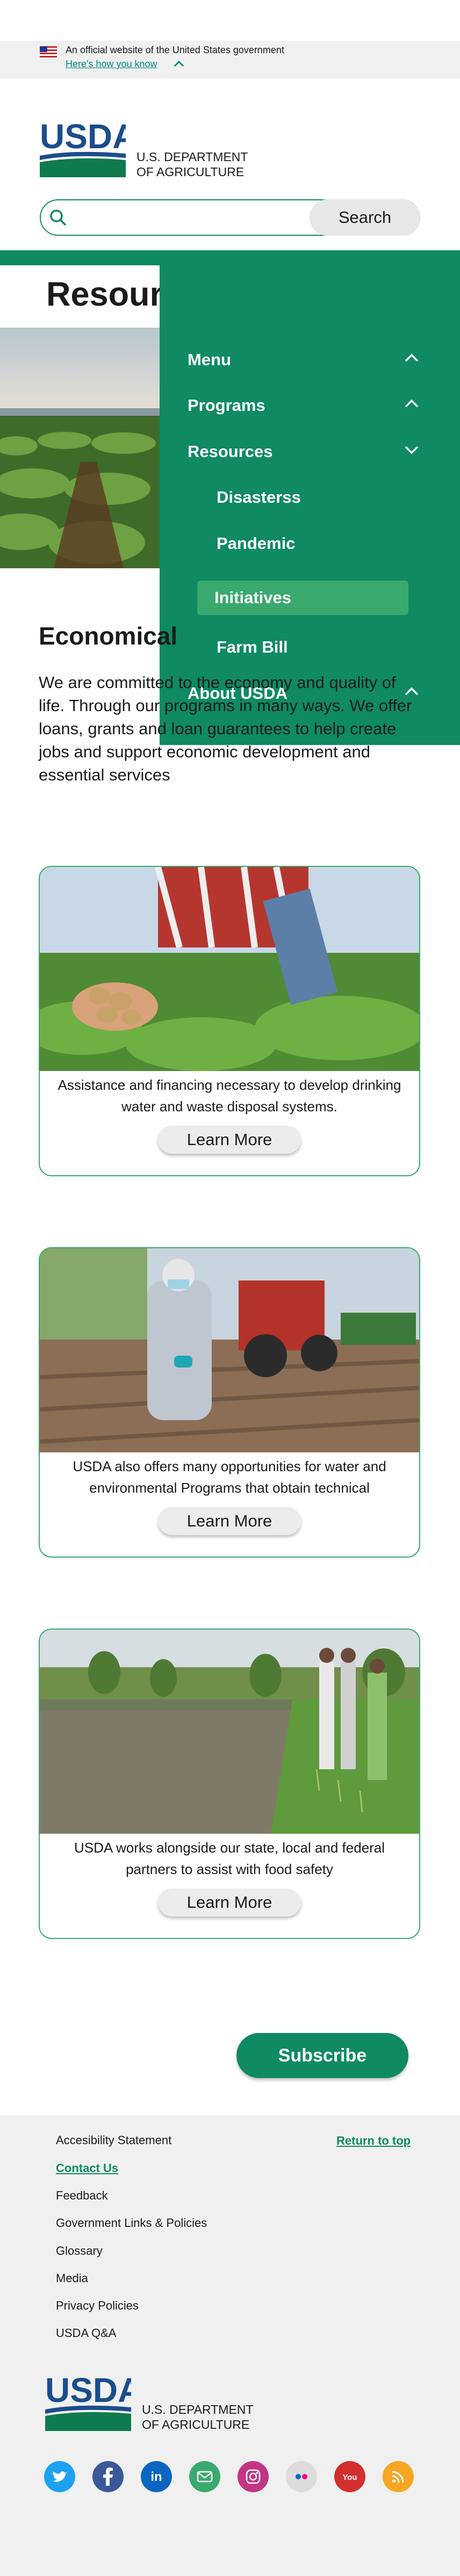 The width and height of the screenshot is (460, 2576). I want to click on footer-link-contact: Contact Us, so click(87, 2168).